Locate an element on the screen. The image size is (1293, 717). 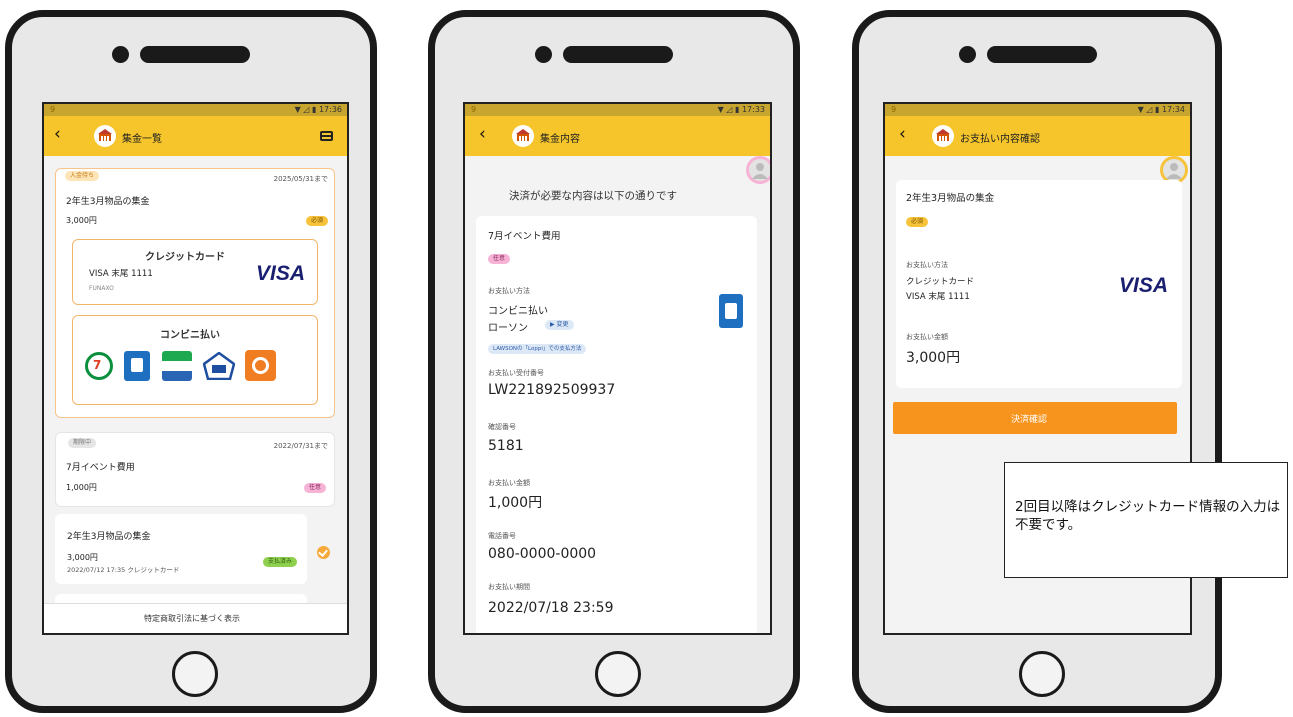
status-right: ▼ ◿ ▮ 17:34 is located at coordinates (1161, 109).